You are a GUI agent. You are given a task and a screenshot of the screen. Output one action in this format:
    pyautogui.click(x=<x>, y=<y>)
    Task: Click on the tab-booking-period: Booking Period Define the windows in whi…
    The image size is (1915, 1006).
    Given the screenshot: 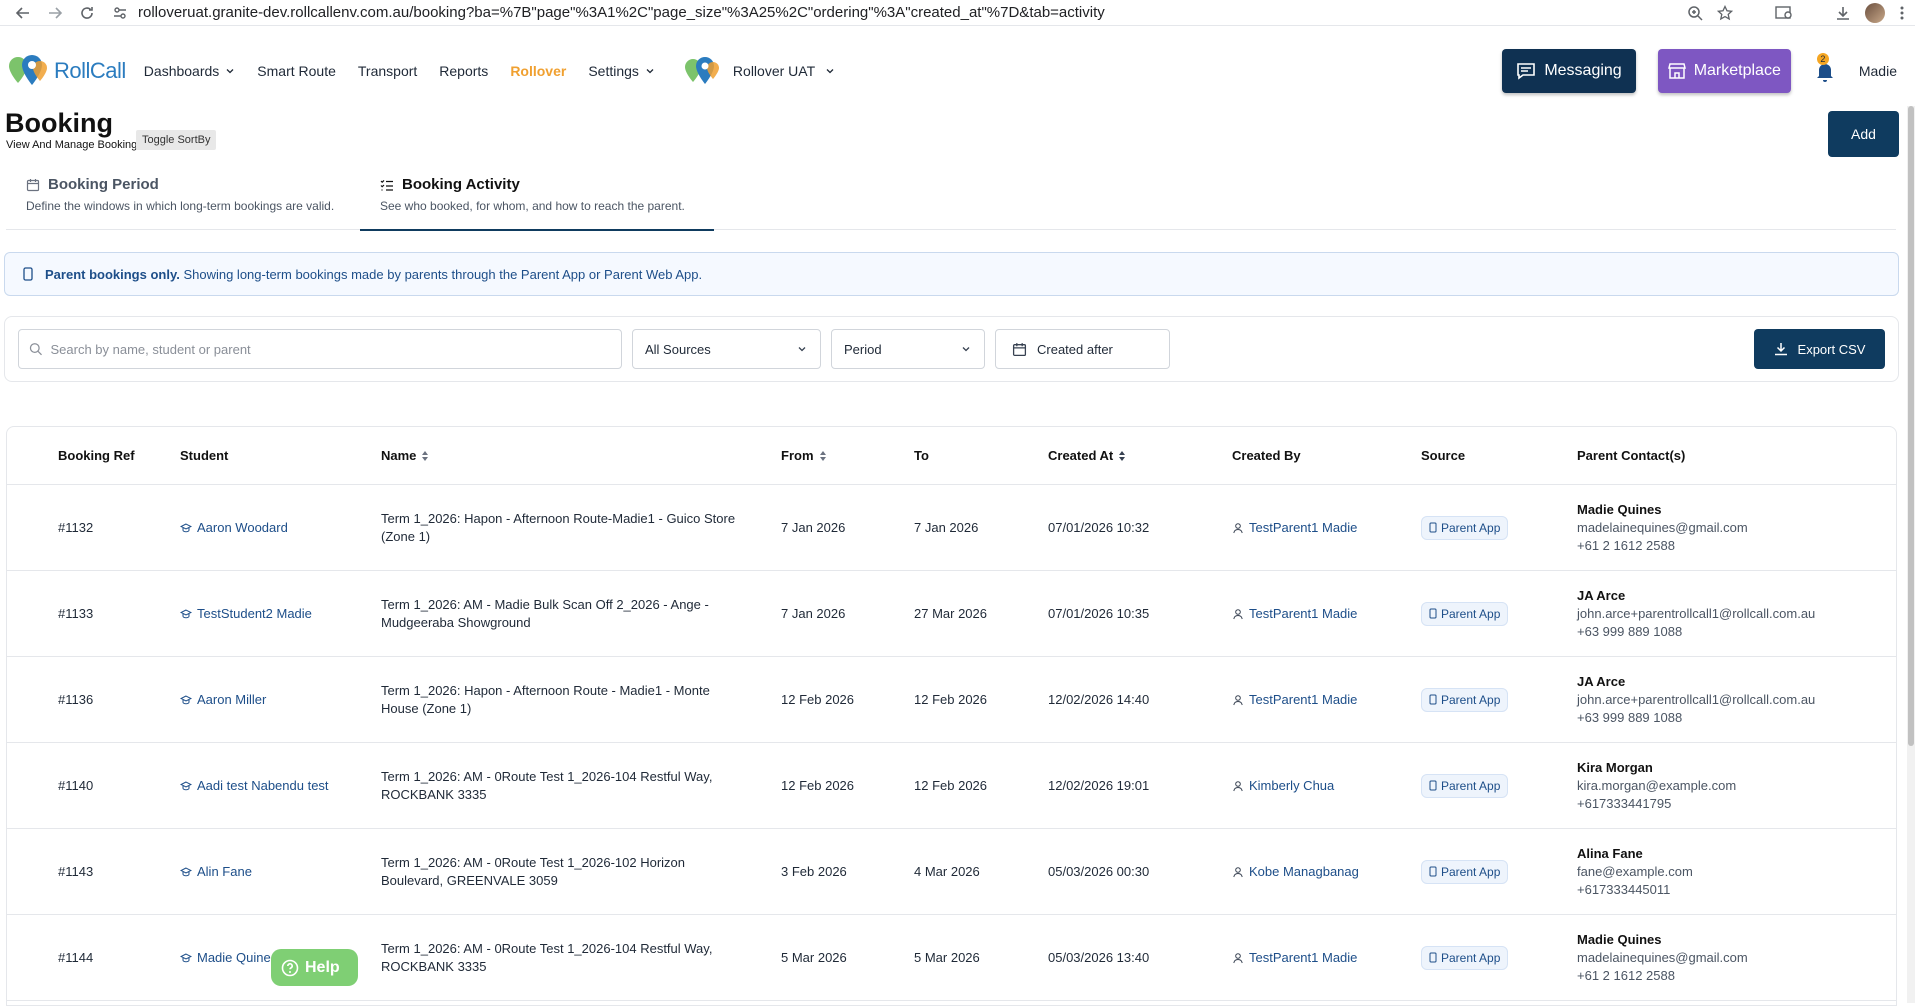 What is the action you would take?
    pyautogui.click(x=183, y=200)
    